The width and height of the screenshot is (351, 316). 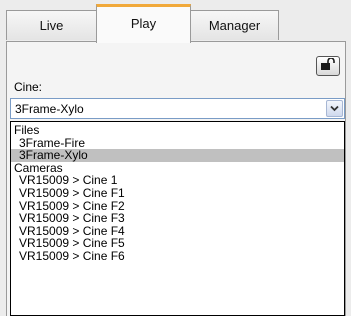 I want to click on group-header-files: Files, so click(x=27, y=130).